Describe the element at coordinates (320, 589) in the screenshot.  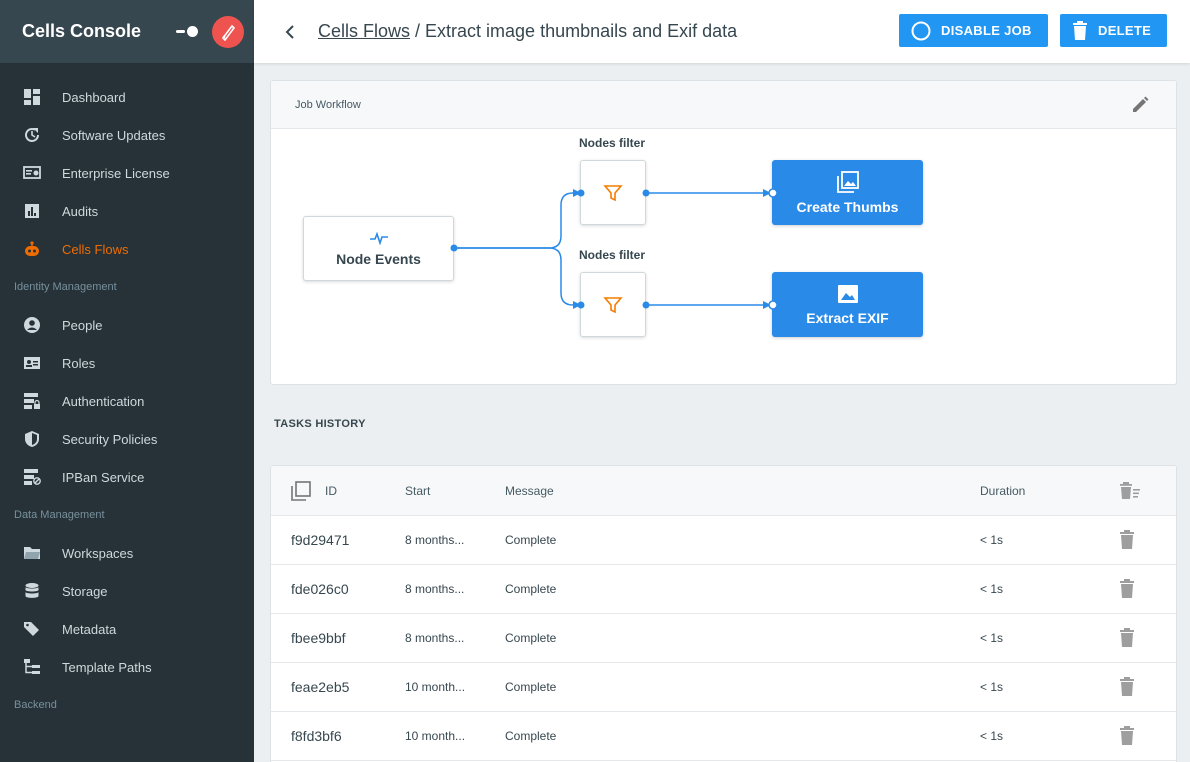
I see `task-id: fde026c0` at that location.